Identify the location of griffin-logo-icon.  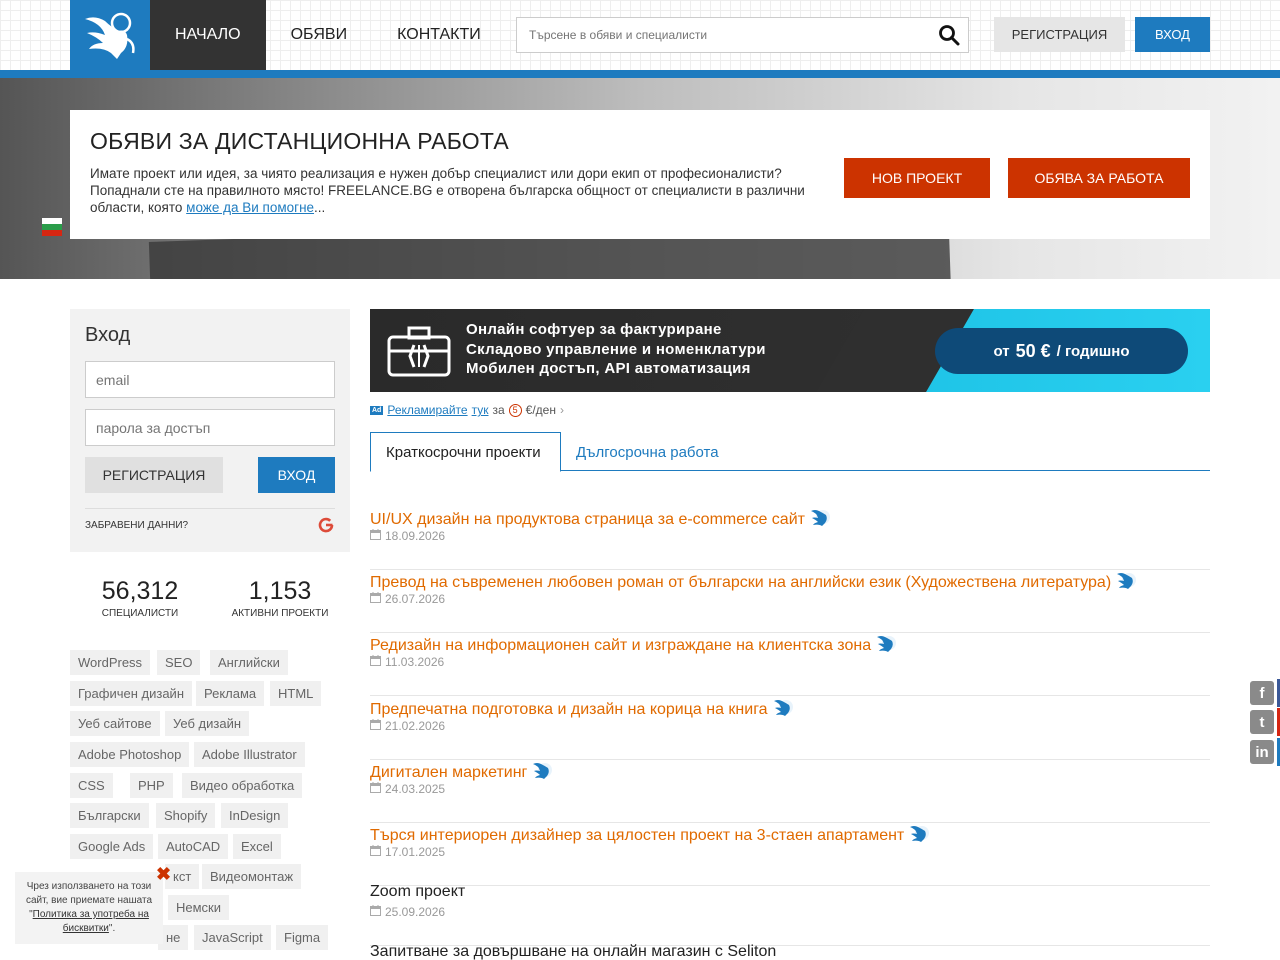
(110, 35).